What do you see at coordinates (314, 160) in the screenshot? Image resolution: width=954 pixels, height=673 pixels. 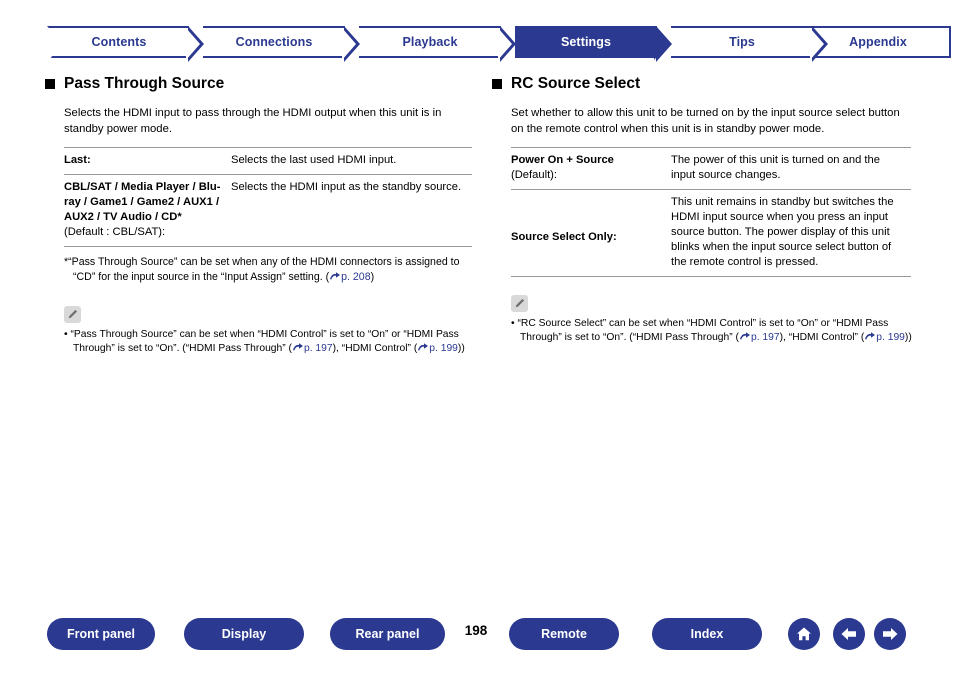 I see `row-value: Selects the last used HDMI input.` at bounding box center [314, 160].